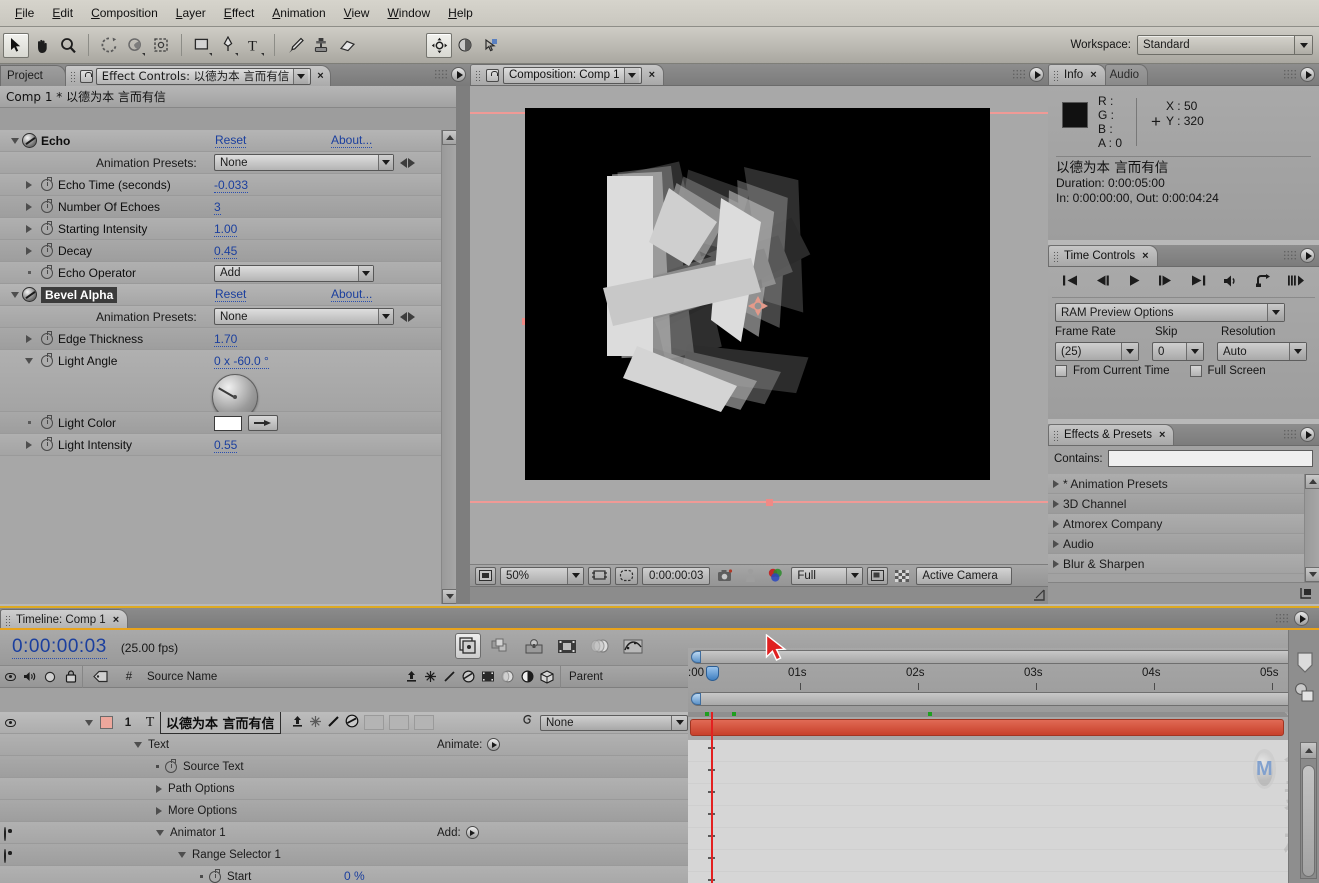  Describe the element at coordinates (439, 45) in the screenshot. I see `anchor-point-tool` at that location.